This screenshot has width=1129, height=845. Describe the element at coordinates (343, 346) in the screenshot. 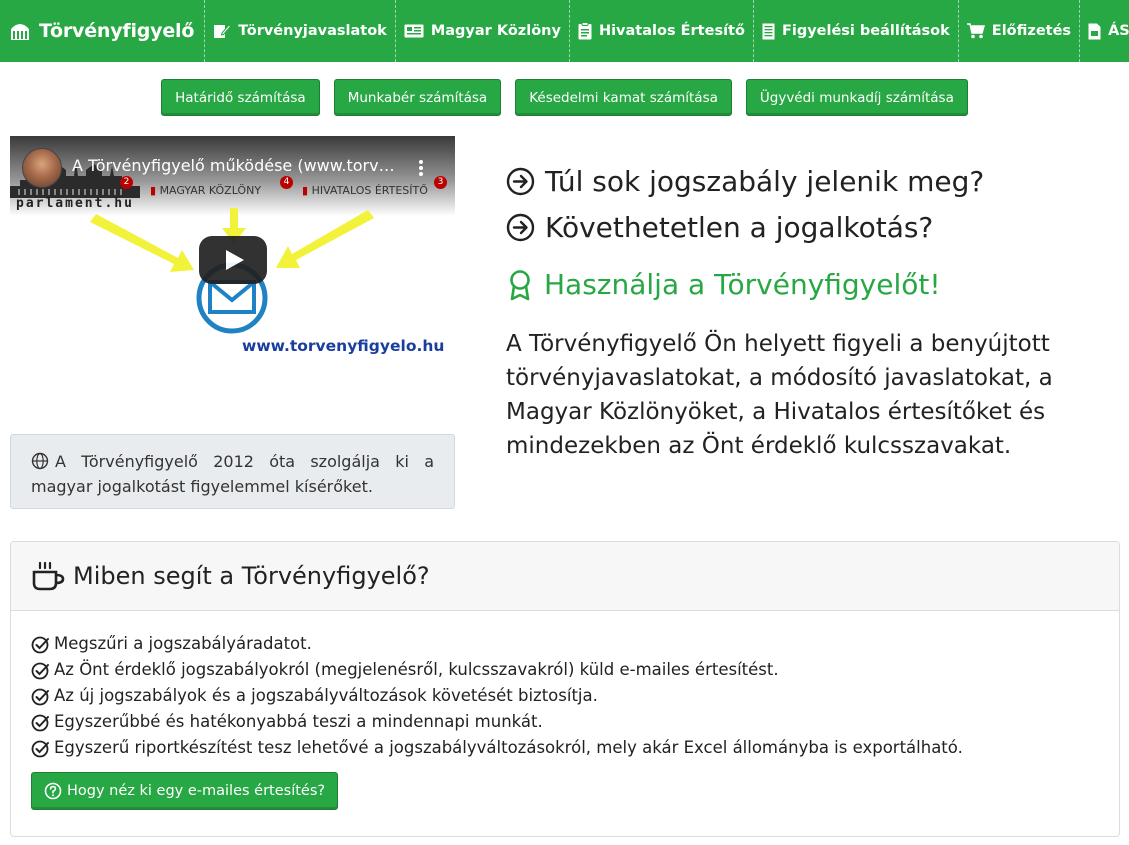

I see `video-url-text: www.torvenyfigyelo.hu` at that location.